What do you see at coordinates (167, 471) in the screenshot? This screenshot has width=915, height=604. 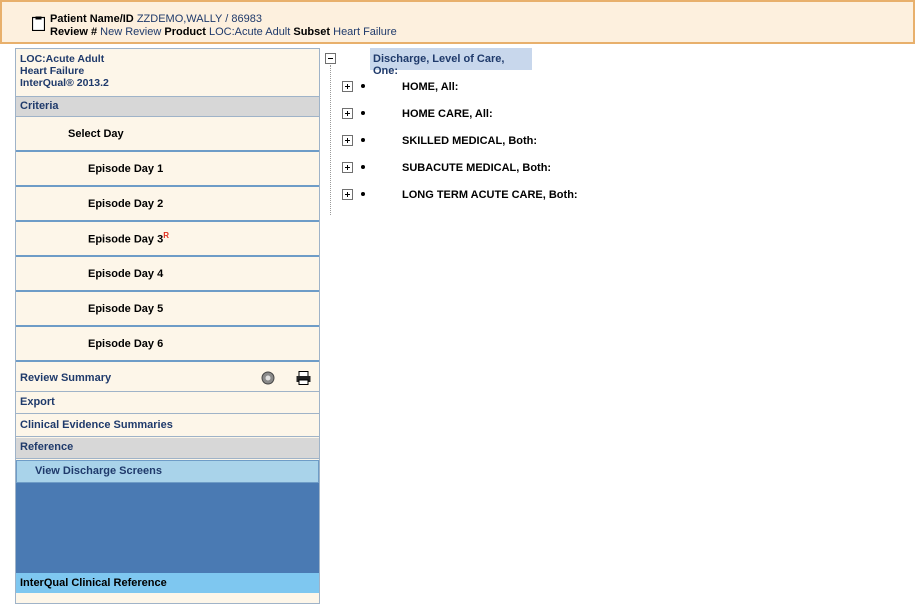 I see `view-discharge-screens: View Discharge Screens` at bounding box center [167, 471].